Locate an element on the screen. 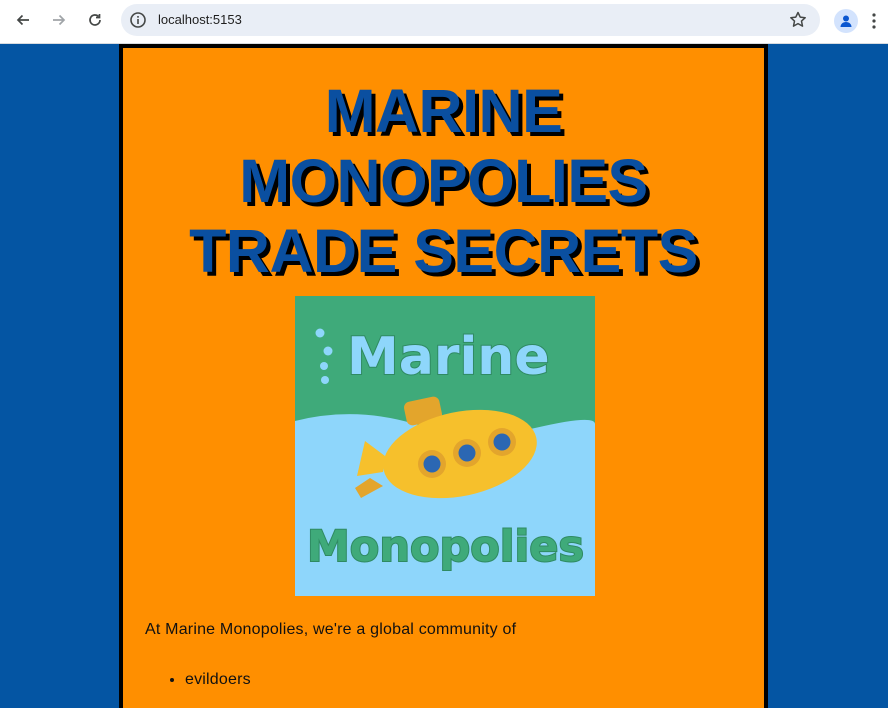  logo-bottom-text: Monopolies is located at coordinates (445, 547).